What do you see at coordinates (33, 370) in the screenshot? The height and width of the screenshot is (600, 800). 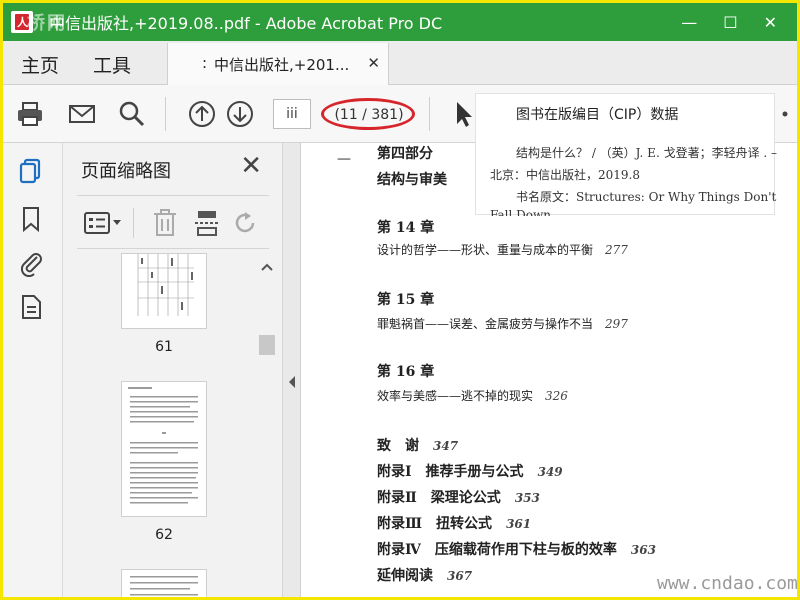 I see `navigation-rail` at bounding box center [33, 370].